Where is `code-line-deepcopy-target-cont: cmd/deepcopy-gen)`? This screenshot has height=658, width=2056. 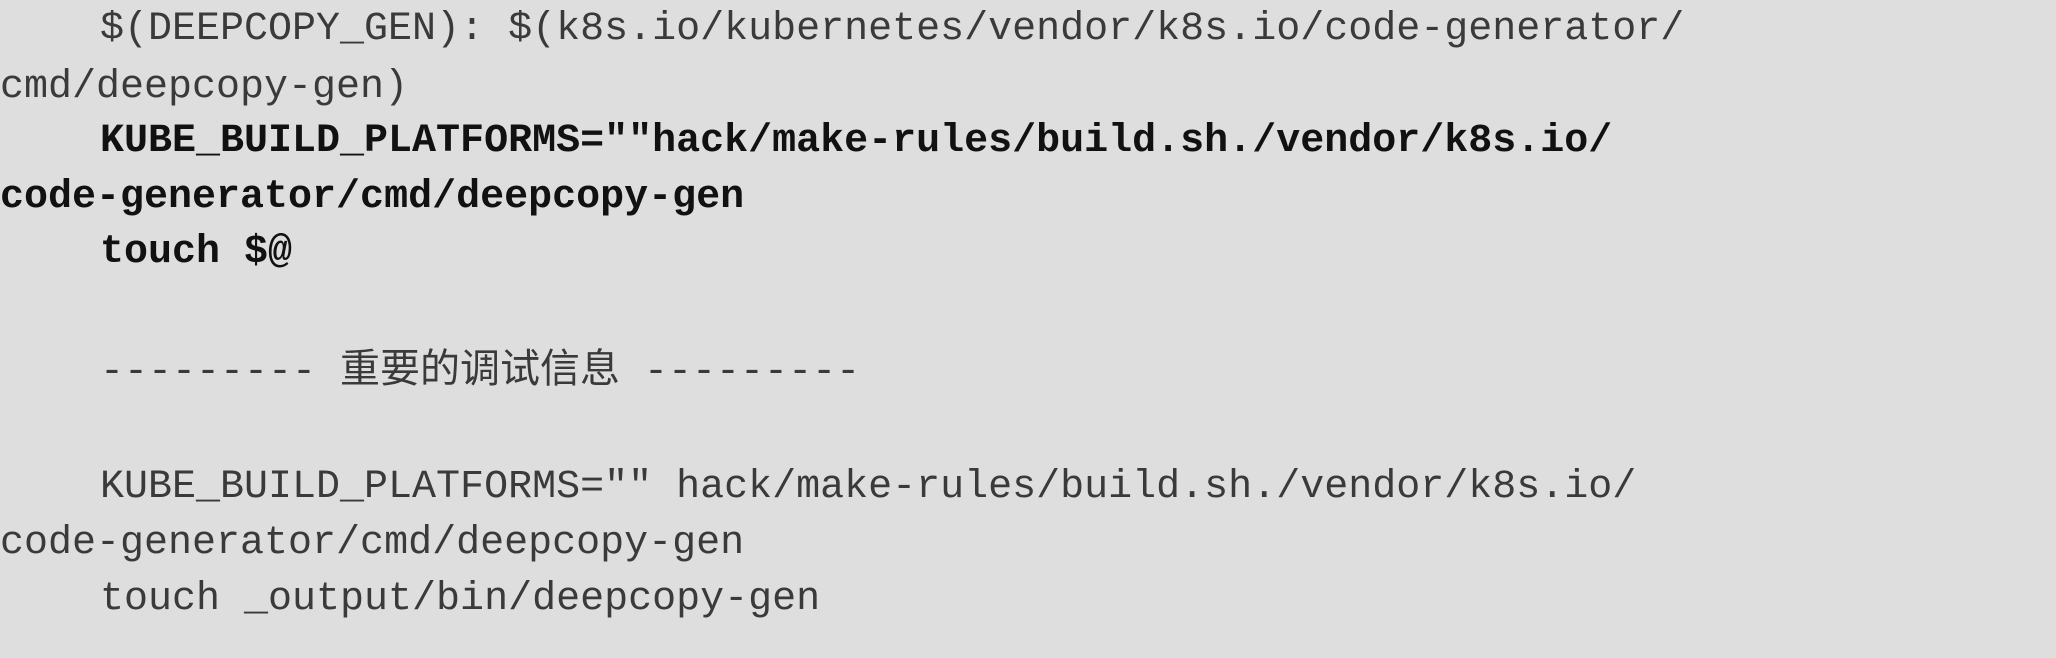
code-line-deepcopy-target-cont: cmd/deepcopy-gen) is located at coordinates (204, 87).